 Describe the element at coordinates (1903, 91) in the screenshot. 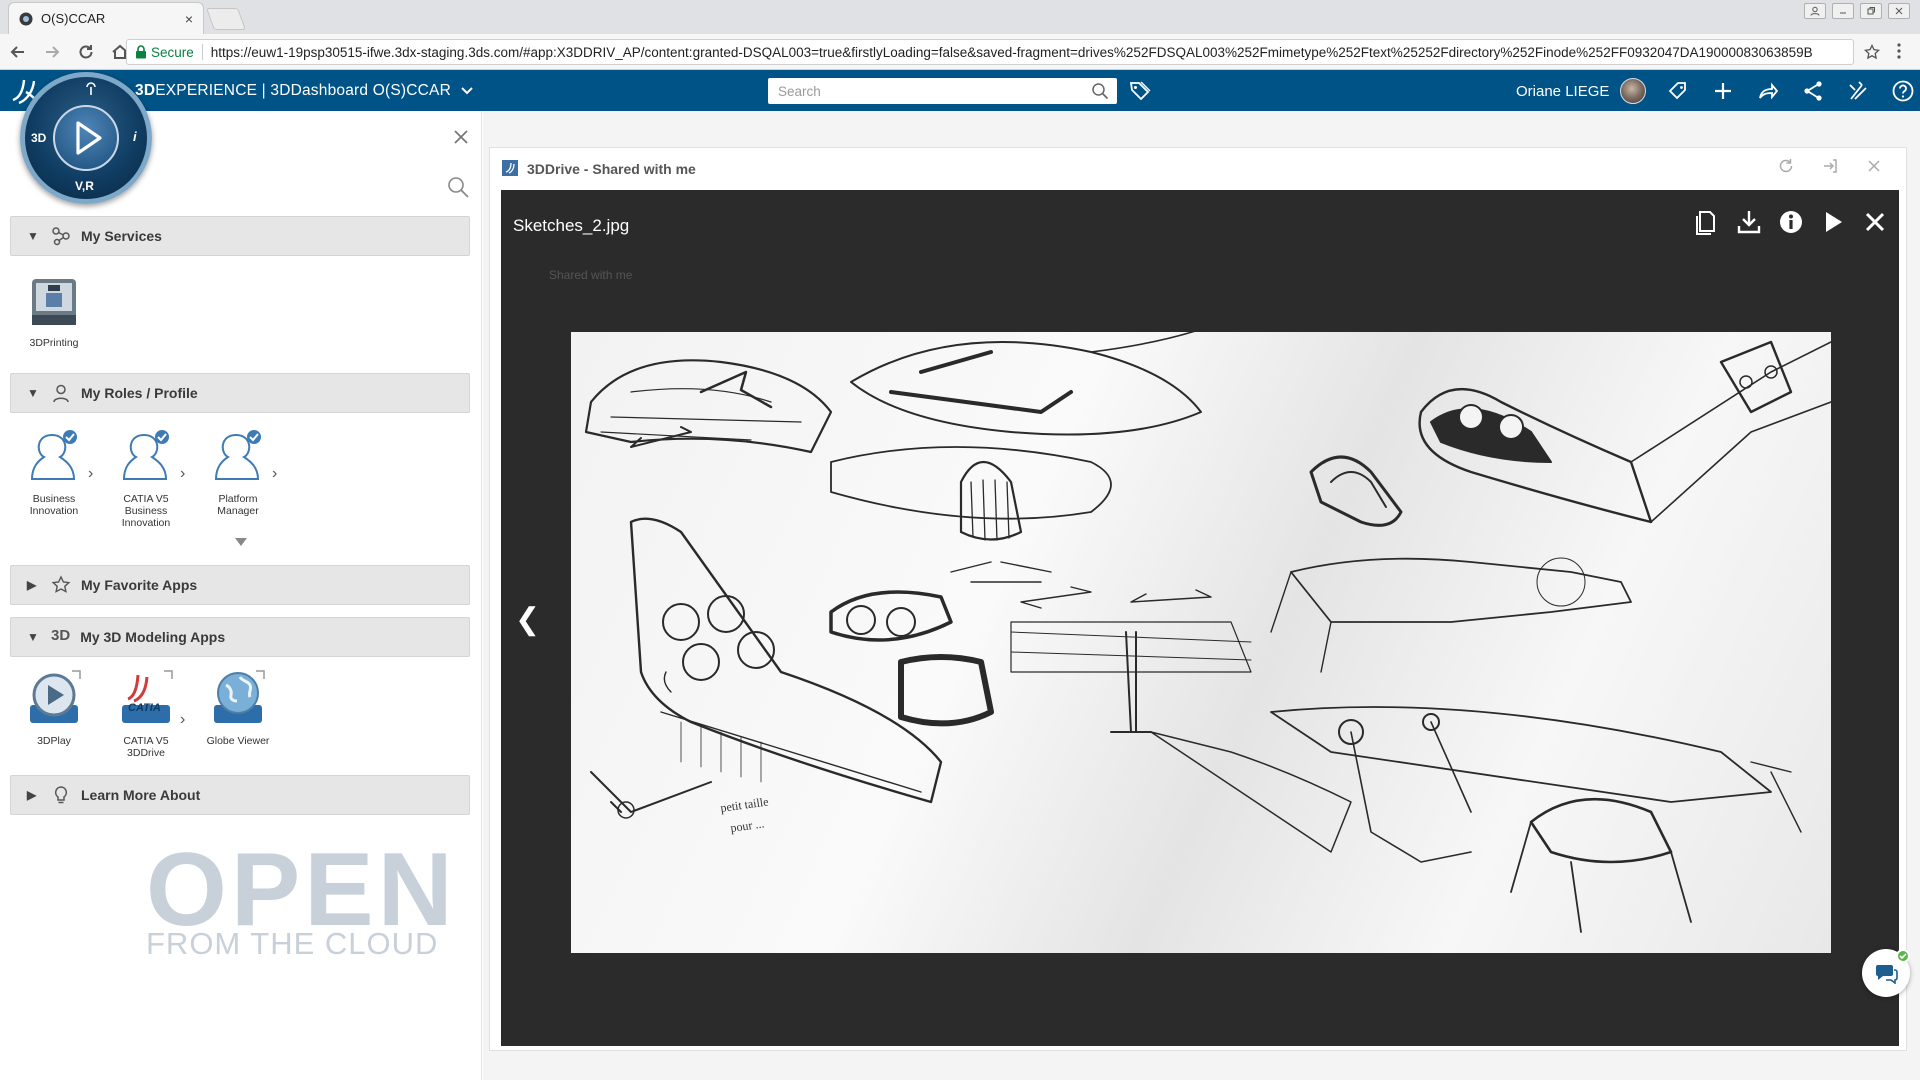

I see `help-icon` at that location.